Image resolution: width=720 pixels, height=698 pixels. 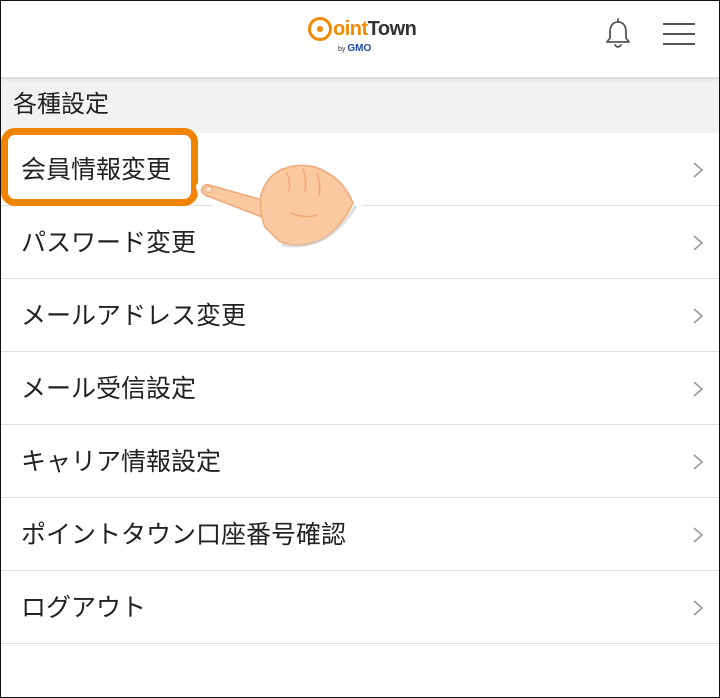 What do you see at coordinates (360, 315) in the screenshot?
I see `menu-item-email-address: メールアドレス変更` at bounding box center [360, 315].